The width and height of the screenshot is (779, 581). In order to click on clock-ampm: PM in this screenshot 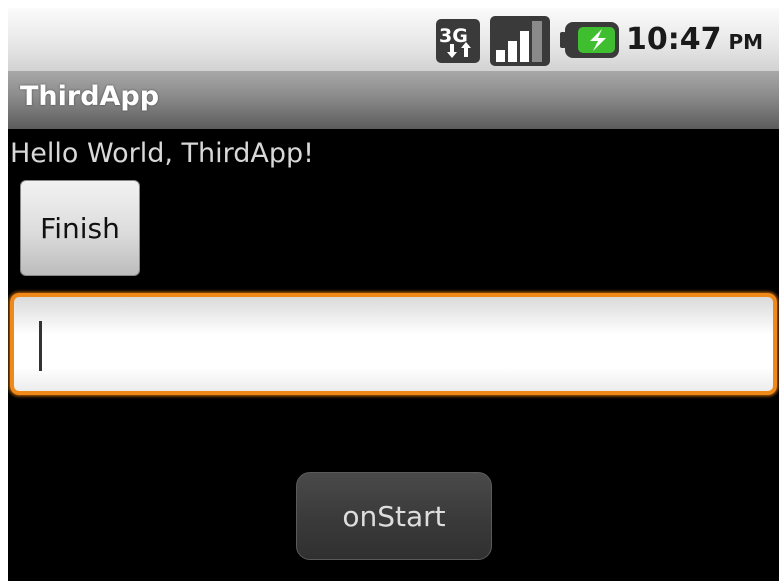, I will do `click(746, 42)`.